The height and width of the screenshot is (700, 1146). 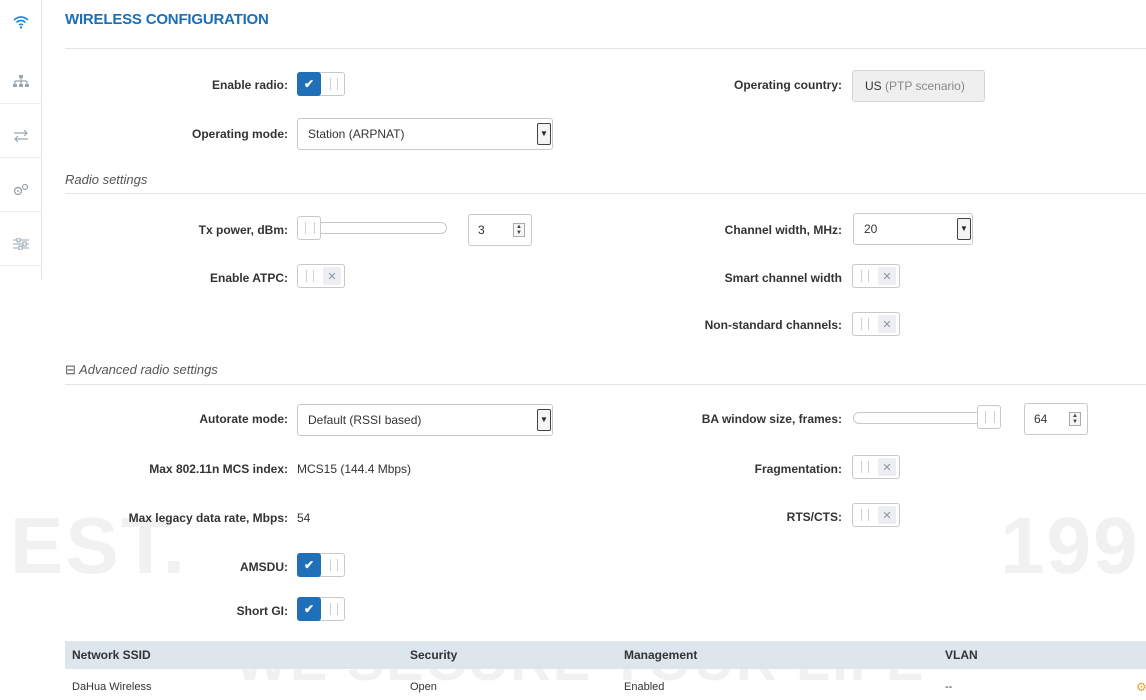 What do you see at coordinates (1056, 419) in the screenshot?
I see `ba-window-input: 64 ▲ ▼` at bounding box center [1056, 419].